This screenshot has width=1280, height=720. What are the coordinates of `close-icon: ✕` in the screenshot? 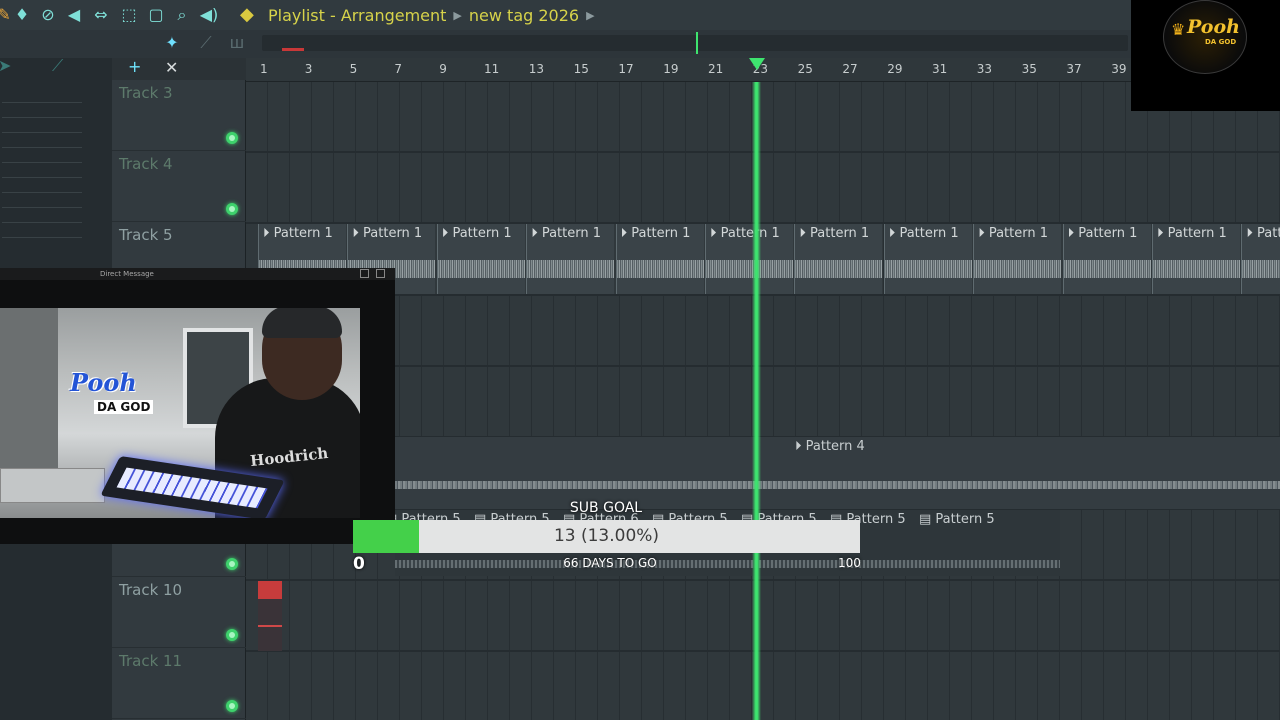 It's located at (171, 68).